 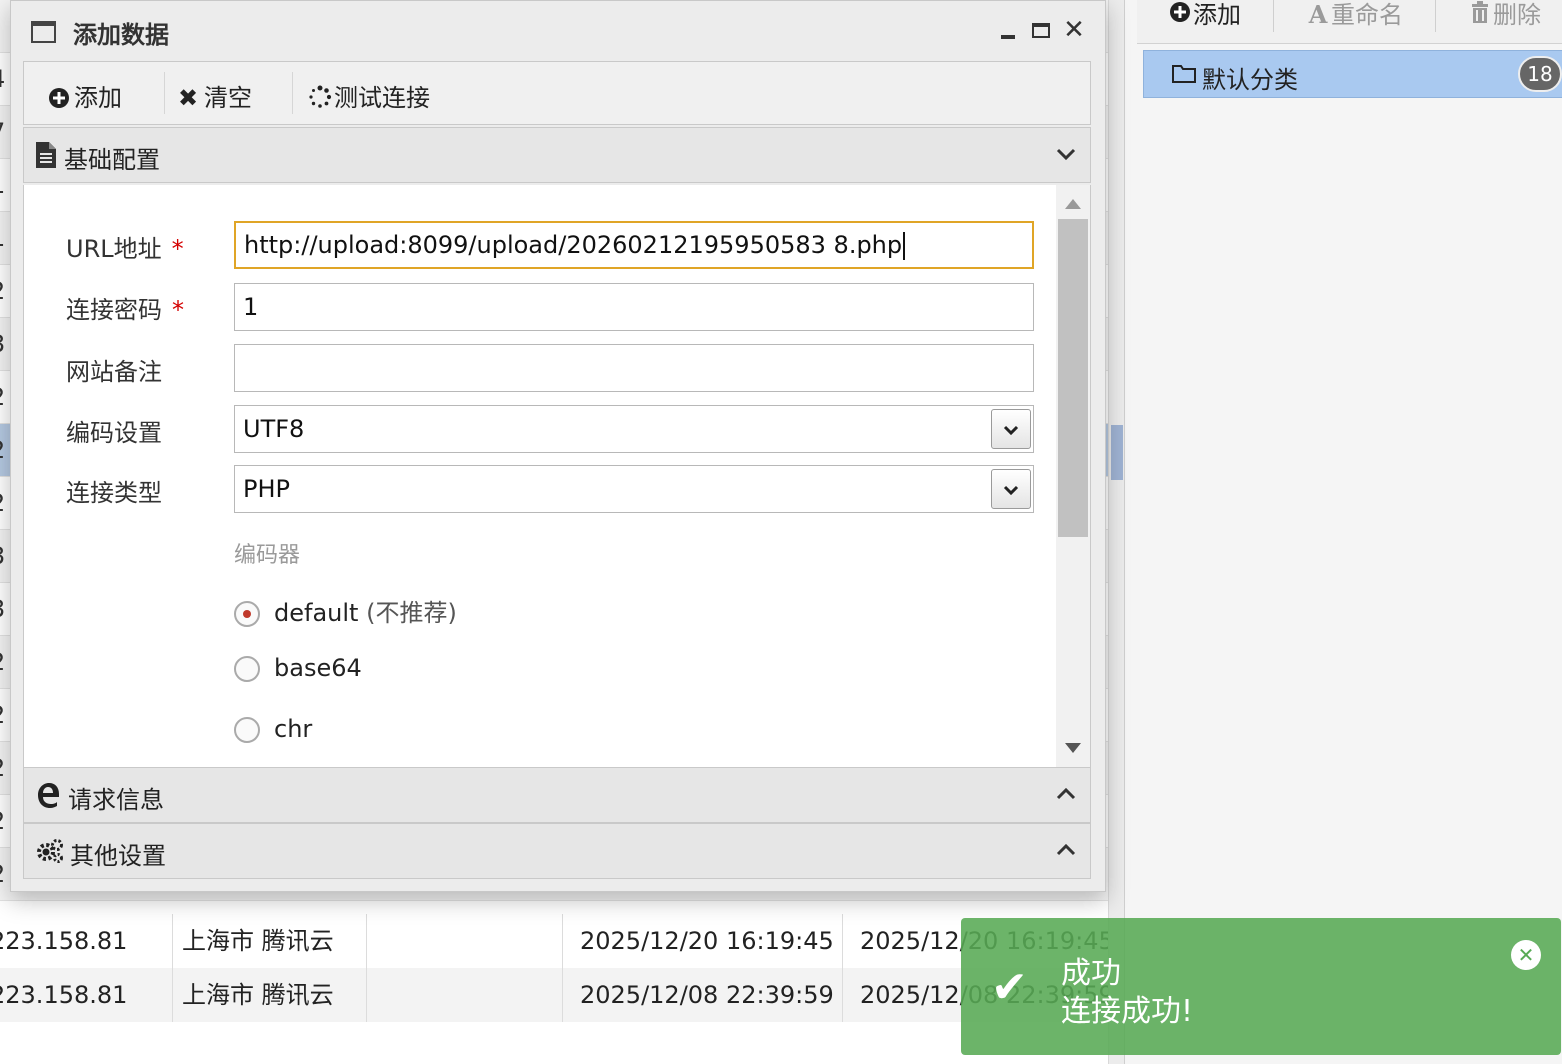 What do you see at coordinates (114, 493) in the screenshot?
I see `type-label: 连接类型` at bounding box center [114, 493].